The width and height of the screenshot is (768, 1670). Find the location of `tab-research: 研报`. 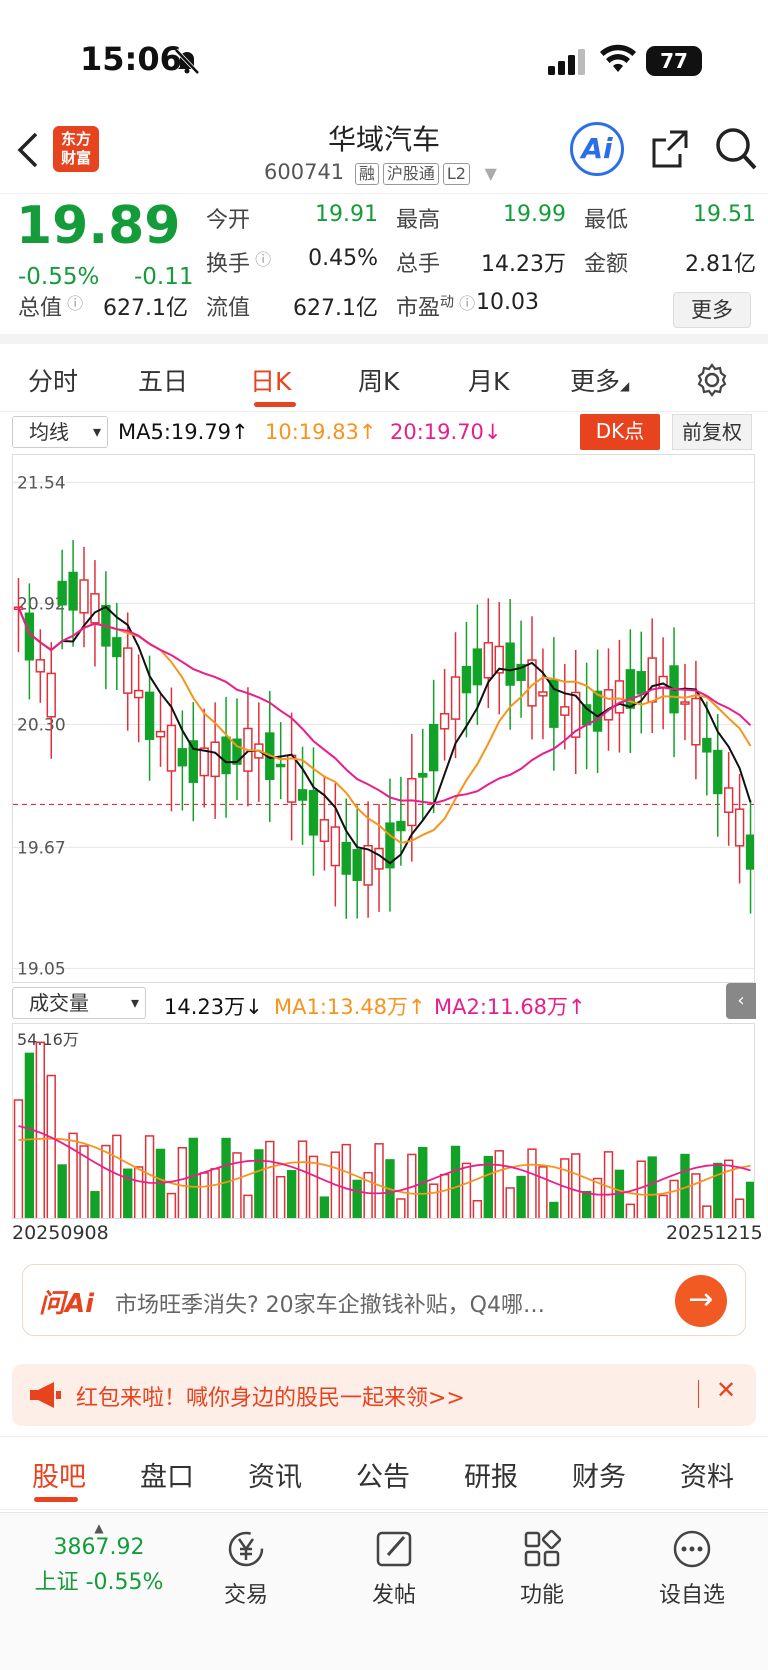

tab-research: 研报 is located at coordinates (491, 1474).